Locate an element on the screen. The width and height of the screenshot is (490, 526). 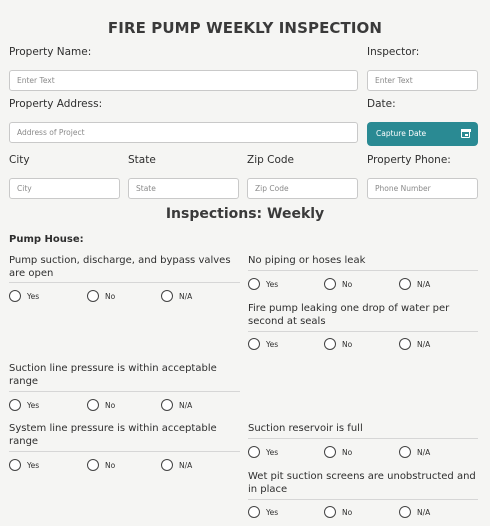
pump-leaking-no: No is located at coordinates (338, 344).